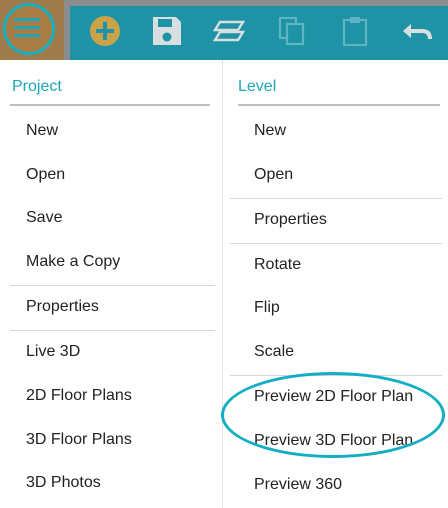  Describe the element at coordinates (62, 307) in the screenshot. I see `menu-item-project-properties: Properties` at that location.